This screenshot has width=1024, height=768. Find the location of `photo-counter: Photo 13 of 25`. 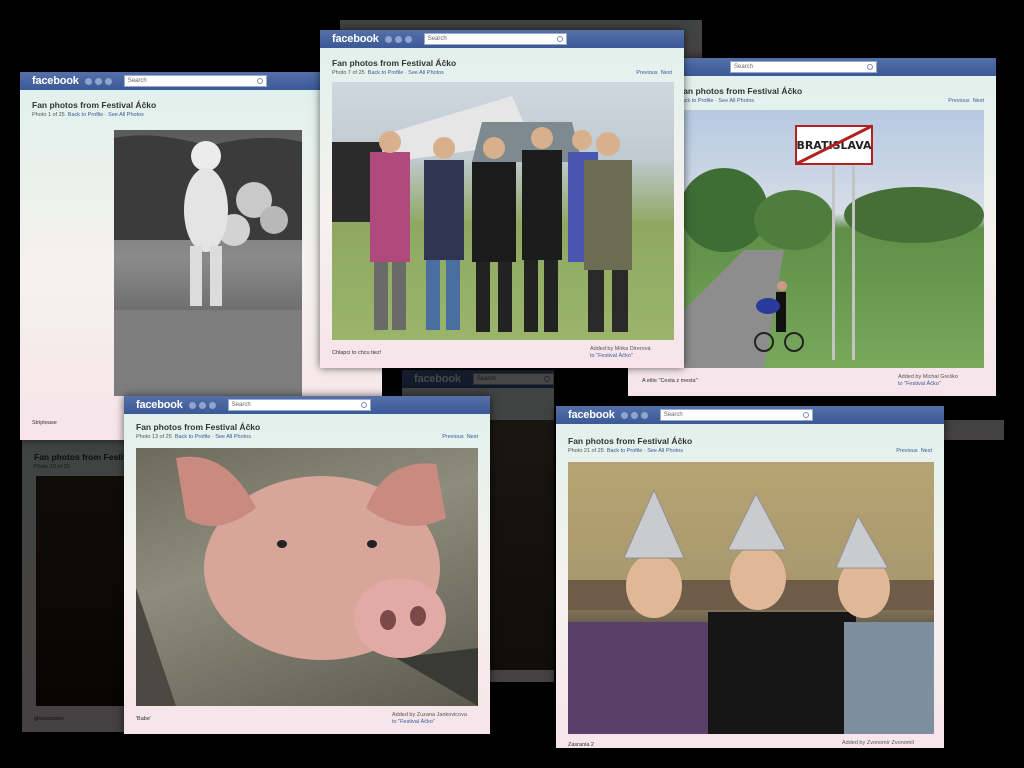

photo-counter: Photo 13 of 25 is located at coordinates (154, 437).